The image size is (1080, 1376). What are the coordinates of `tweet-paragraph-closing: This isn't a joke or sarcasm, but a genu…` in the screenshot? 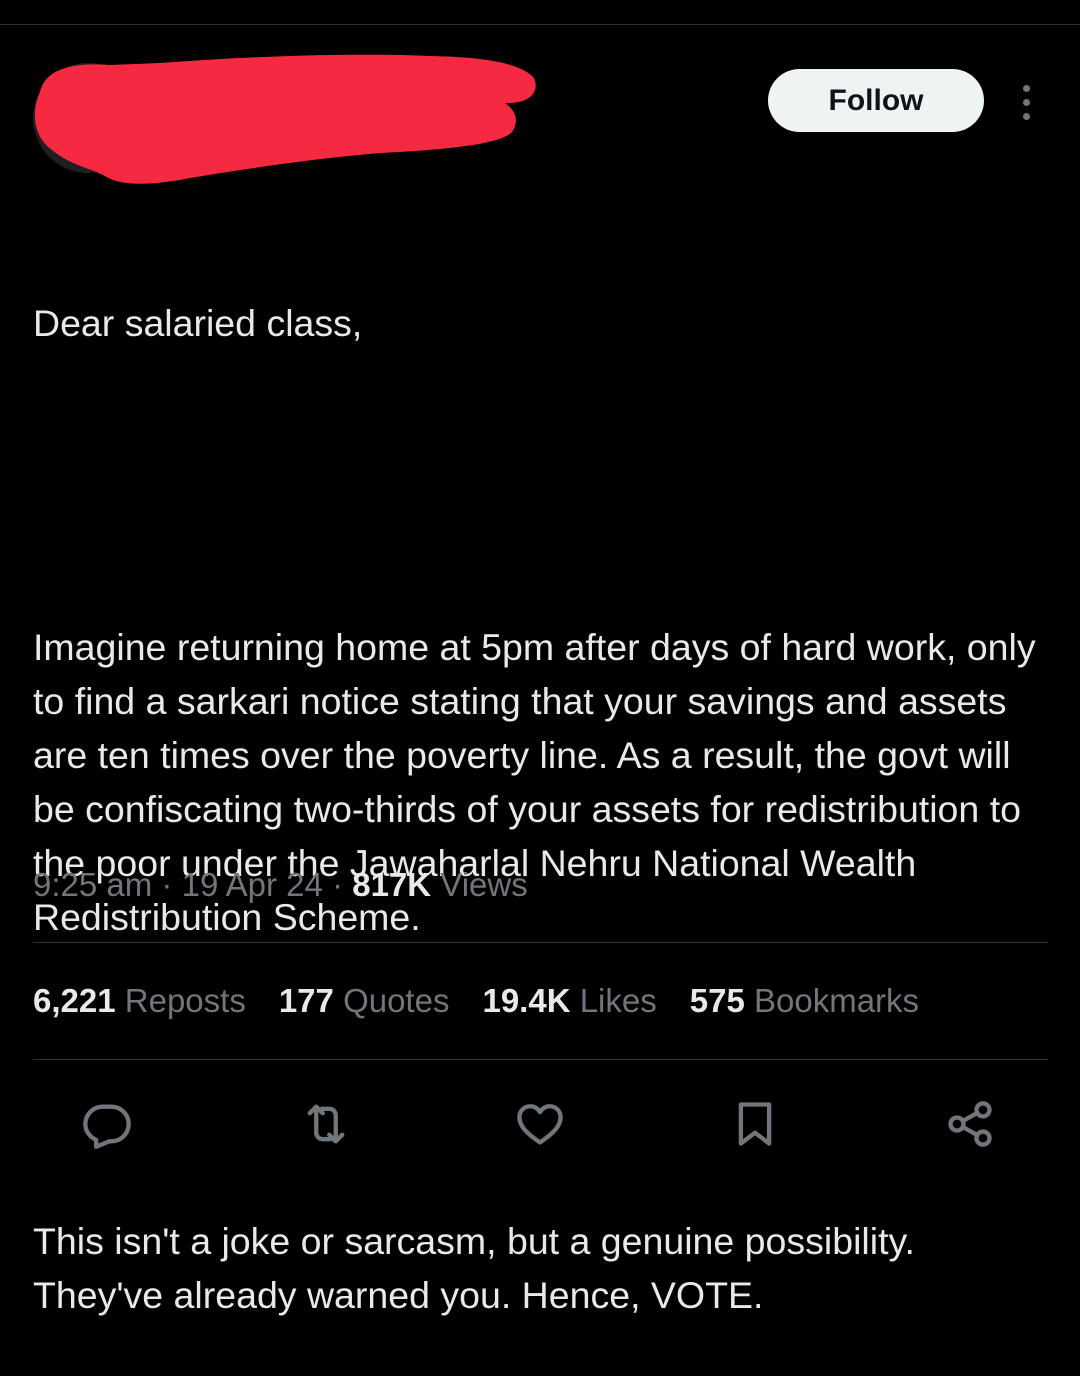 It's located at (479, 1268).